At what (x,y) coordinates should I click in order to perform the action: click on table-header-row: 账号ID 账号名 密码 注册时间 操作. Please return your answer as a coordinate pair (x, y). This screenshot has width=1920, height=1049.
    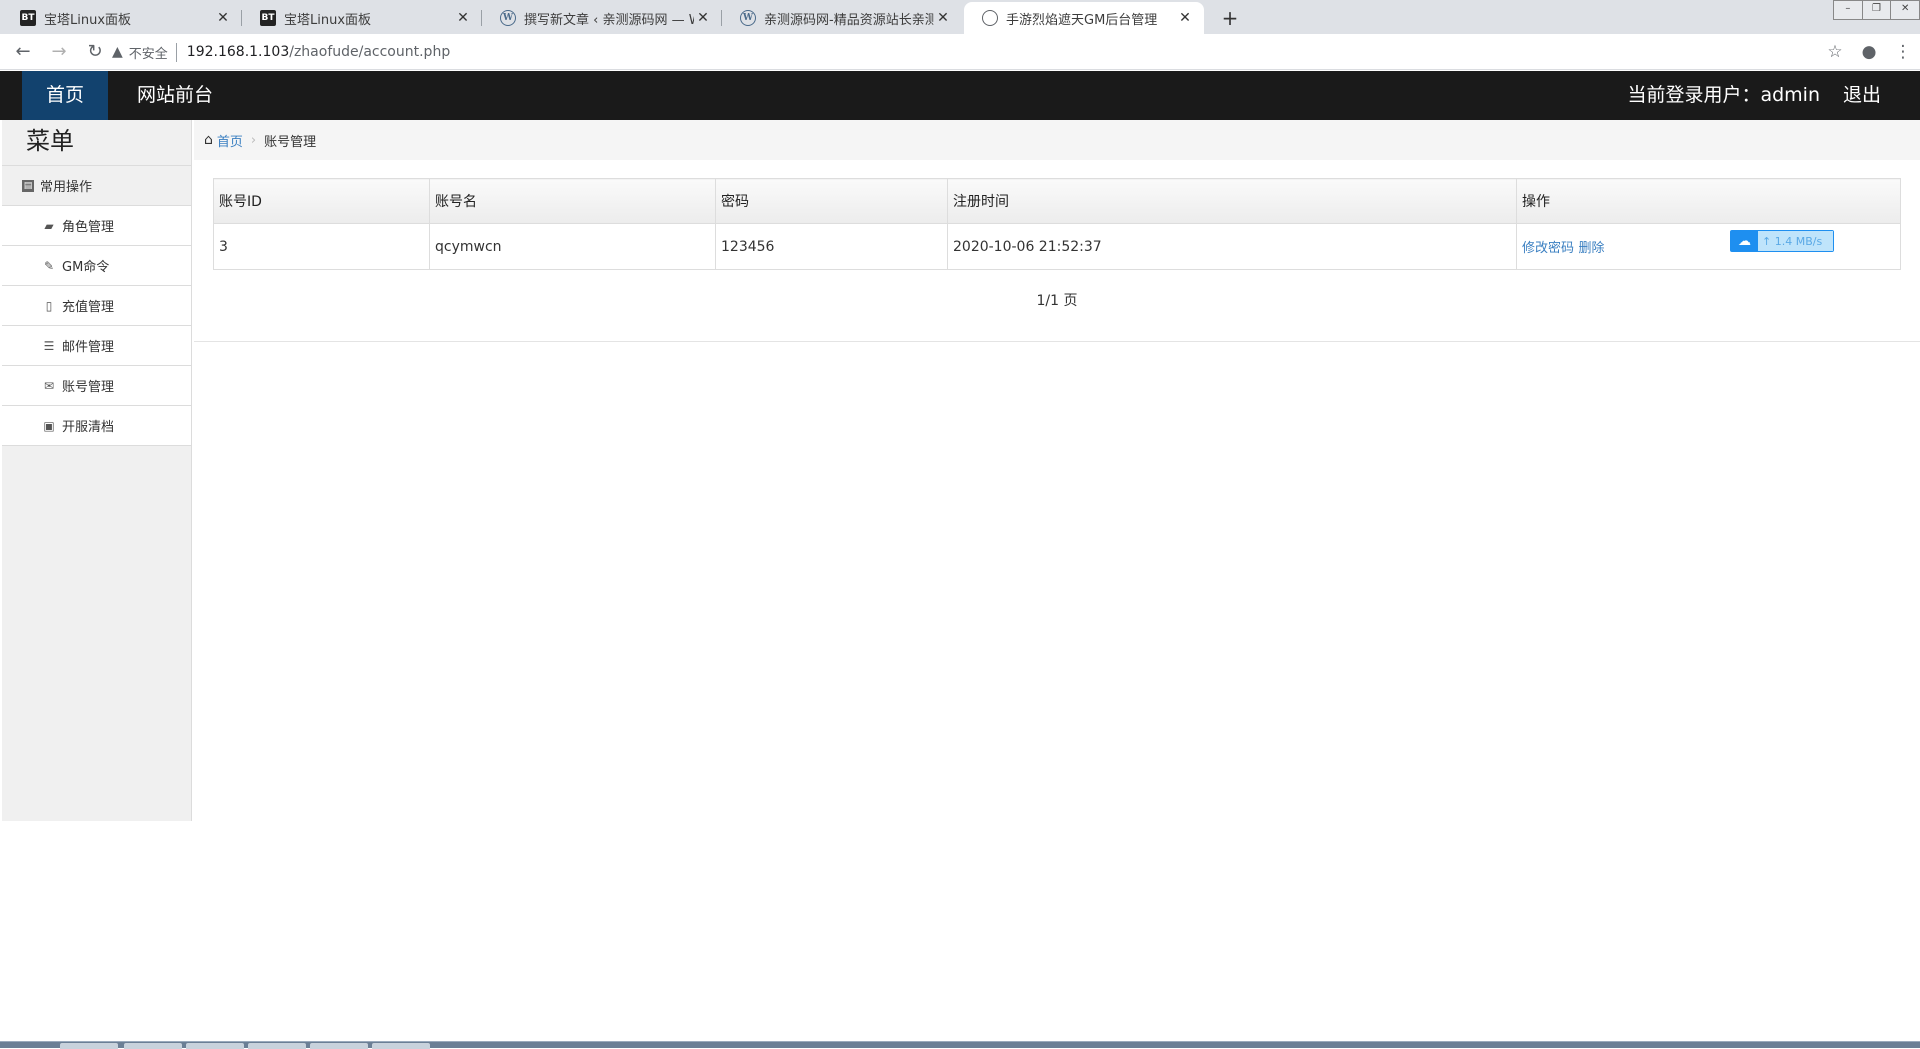
    Looking at the image, I should click on (1057, 201).